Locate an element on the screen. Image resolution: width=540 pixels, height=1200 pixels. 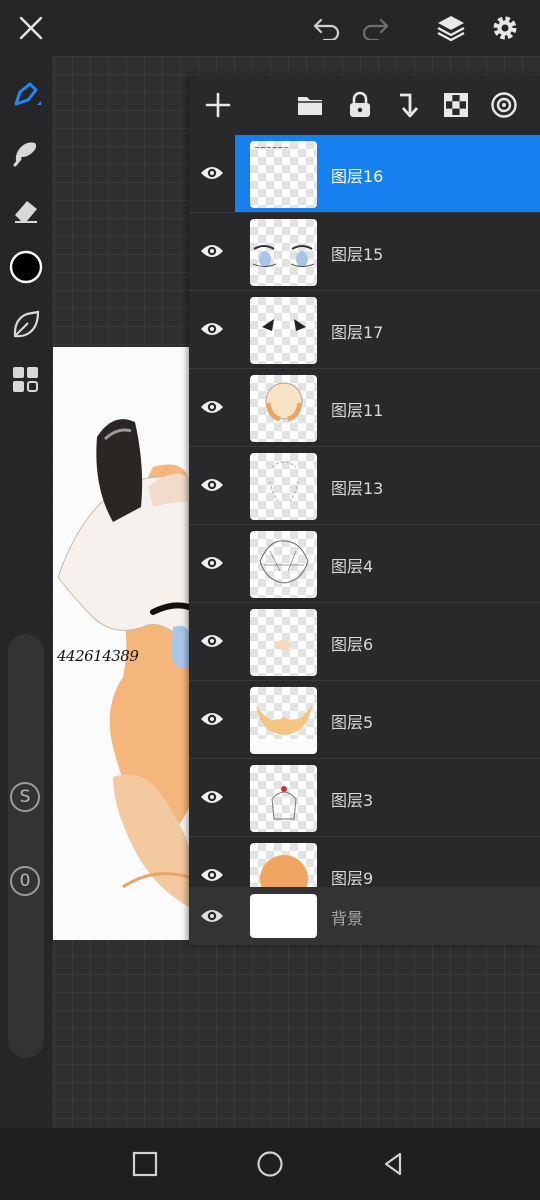
gear-icon is located at coordinates (505, 28).